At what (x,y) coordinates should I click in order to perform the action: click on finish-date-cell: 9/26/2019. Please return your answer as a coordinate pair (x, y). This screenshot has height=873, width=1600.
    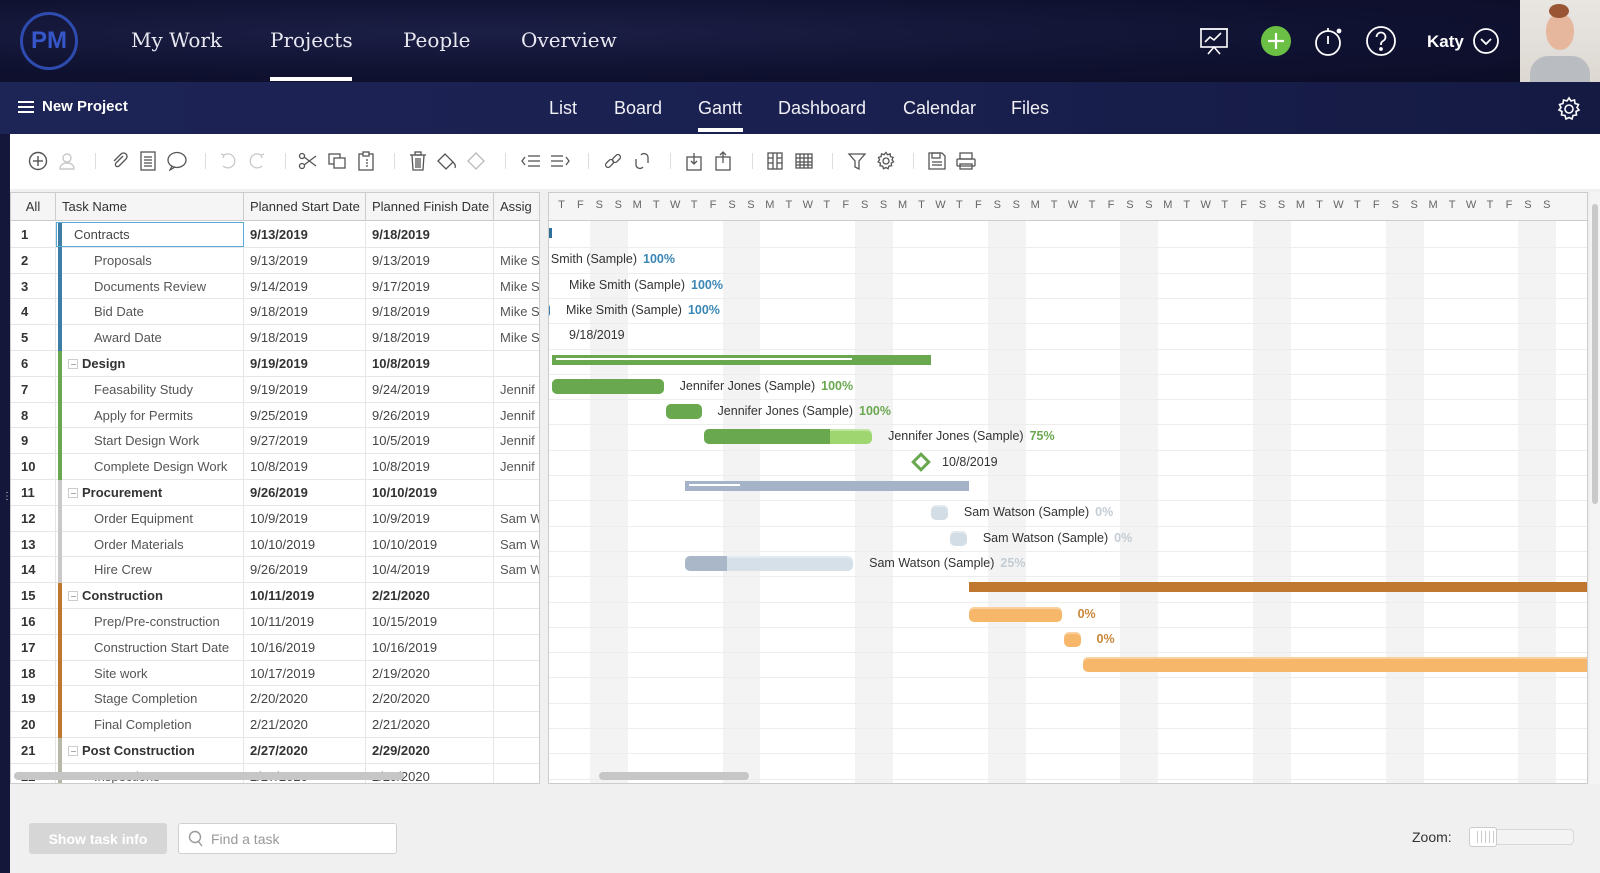
    Looking at the image, I should click on (430, 415).